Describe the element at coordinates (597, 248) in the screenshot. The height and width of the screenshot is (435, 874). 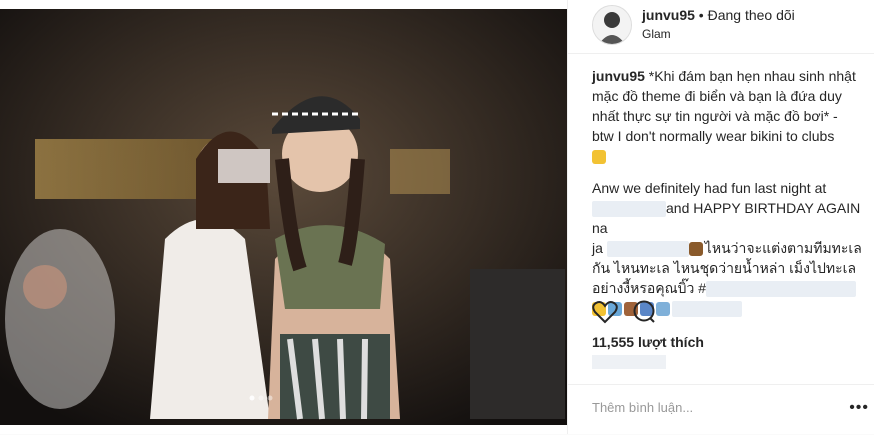
I see `caption-line2c: ja` at that location.